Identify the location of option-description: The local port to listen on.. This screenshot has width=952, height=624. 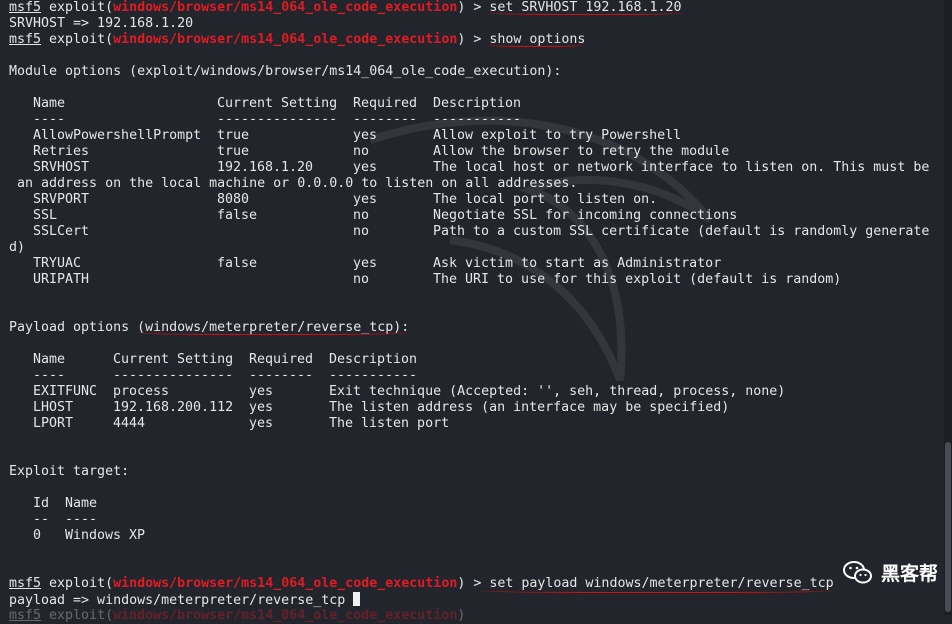
(545, 199).